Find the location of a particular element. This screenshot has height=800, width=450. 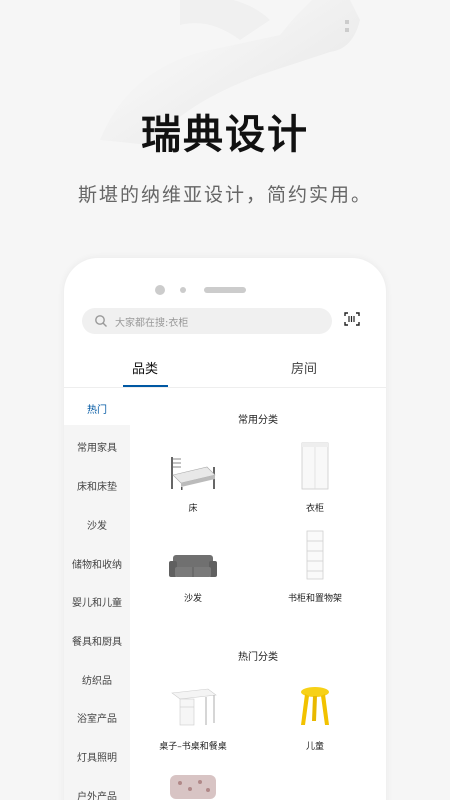

product-label: 沙发 is located at coordinates (192, 599).